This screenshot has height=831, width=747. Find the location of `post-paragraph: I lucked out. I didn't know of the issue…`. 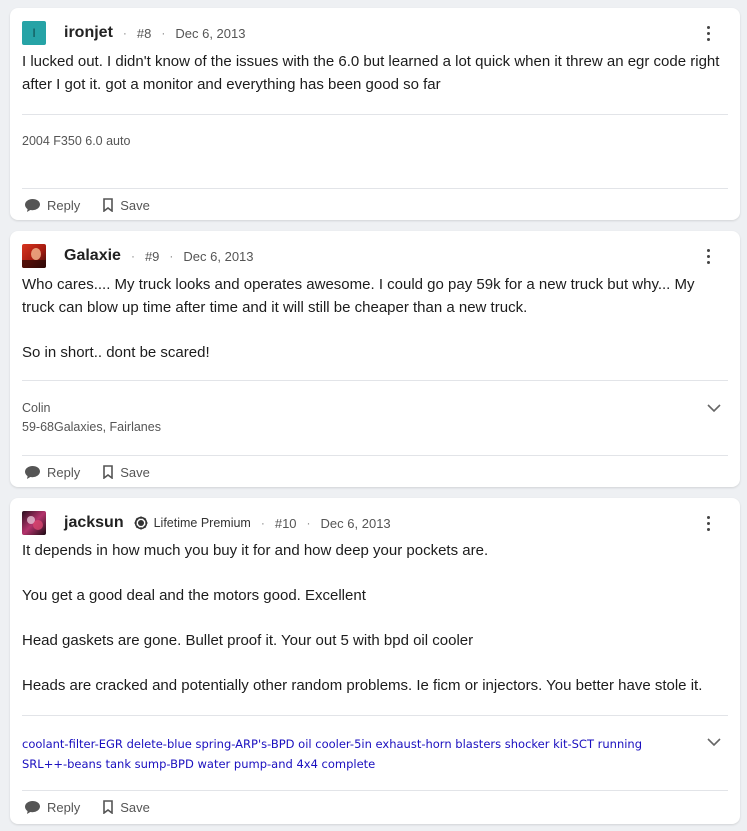

post-paragraph: I lucked out. I didn't know of the issue… is located at coordinates (371, 73).